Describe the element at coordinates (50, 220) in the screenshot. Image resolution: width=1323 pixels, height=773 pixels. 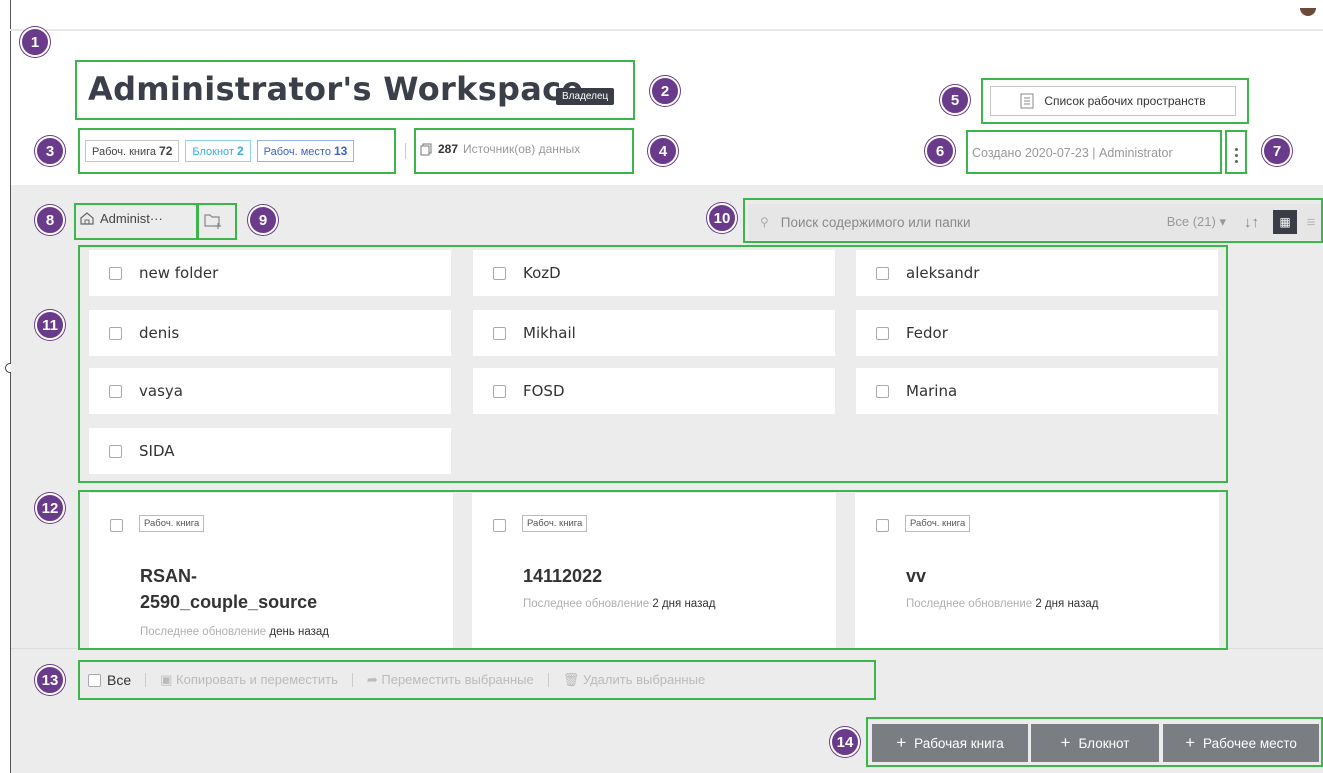
I see `marker-8: 8` at that location.